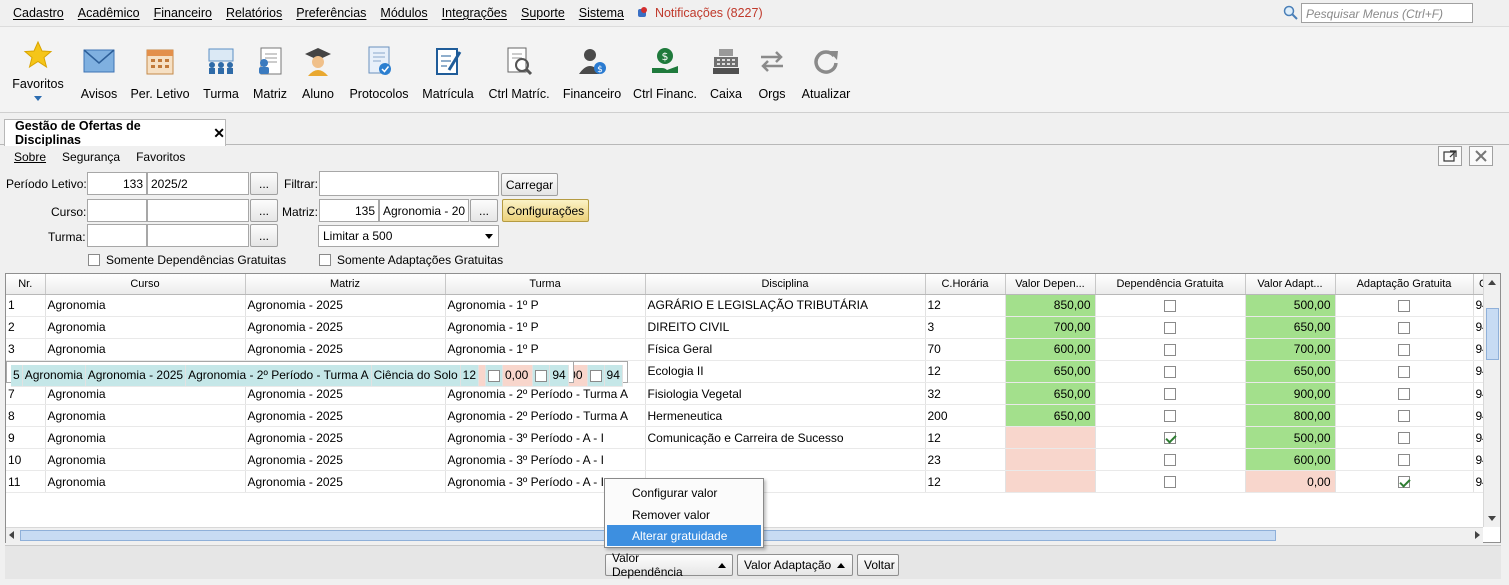 This screenshot has height=585, width=1509. Describe the element at coordinates (117, 235) in the screenshot. I see `turma-code-field` at that location.